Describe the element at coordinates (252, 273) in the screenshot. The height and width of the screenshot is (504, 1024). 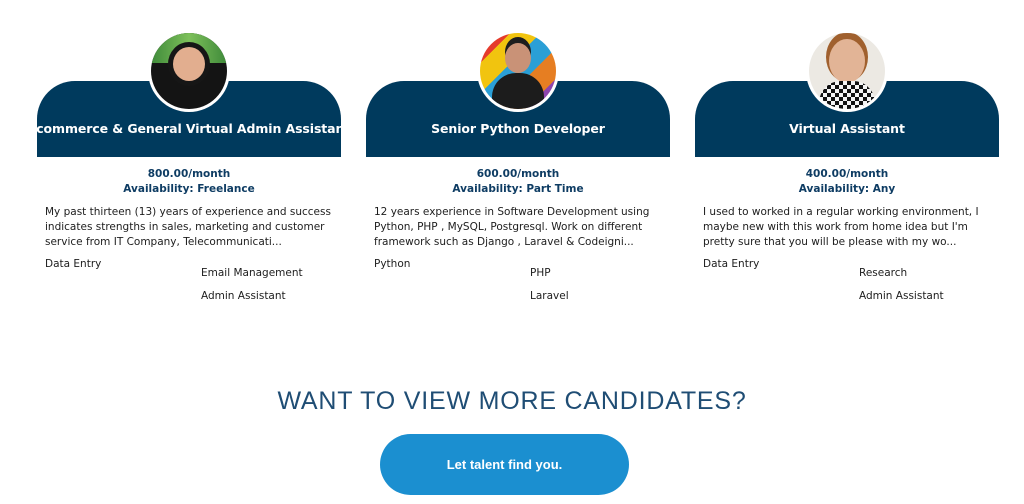
I see `skill-tag: Email Management` at that location.